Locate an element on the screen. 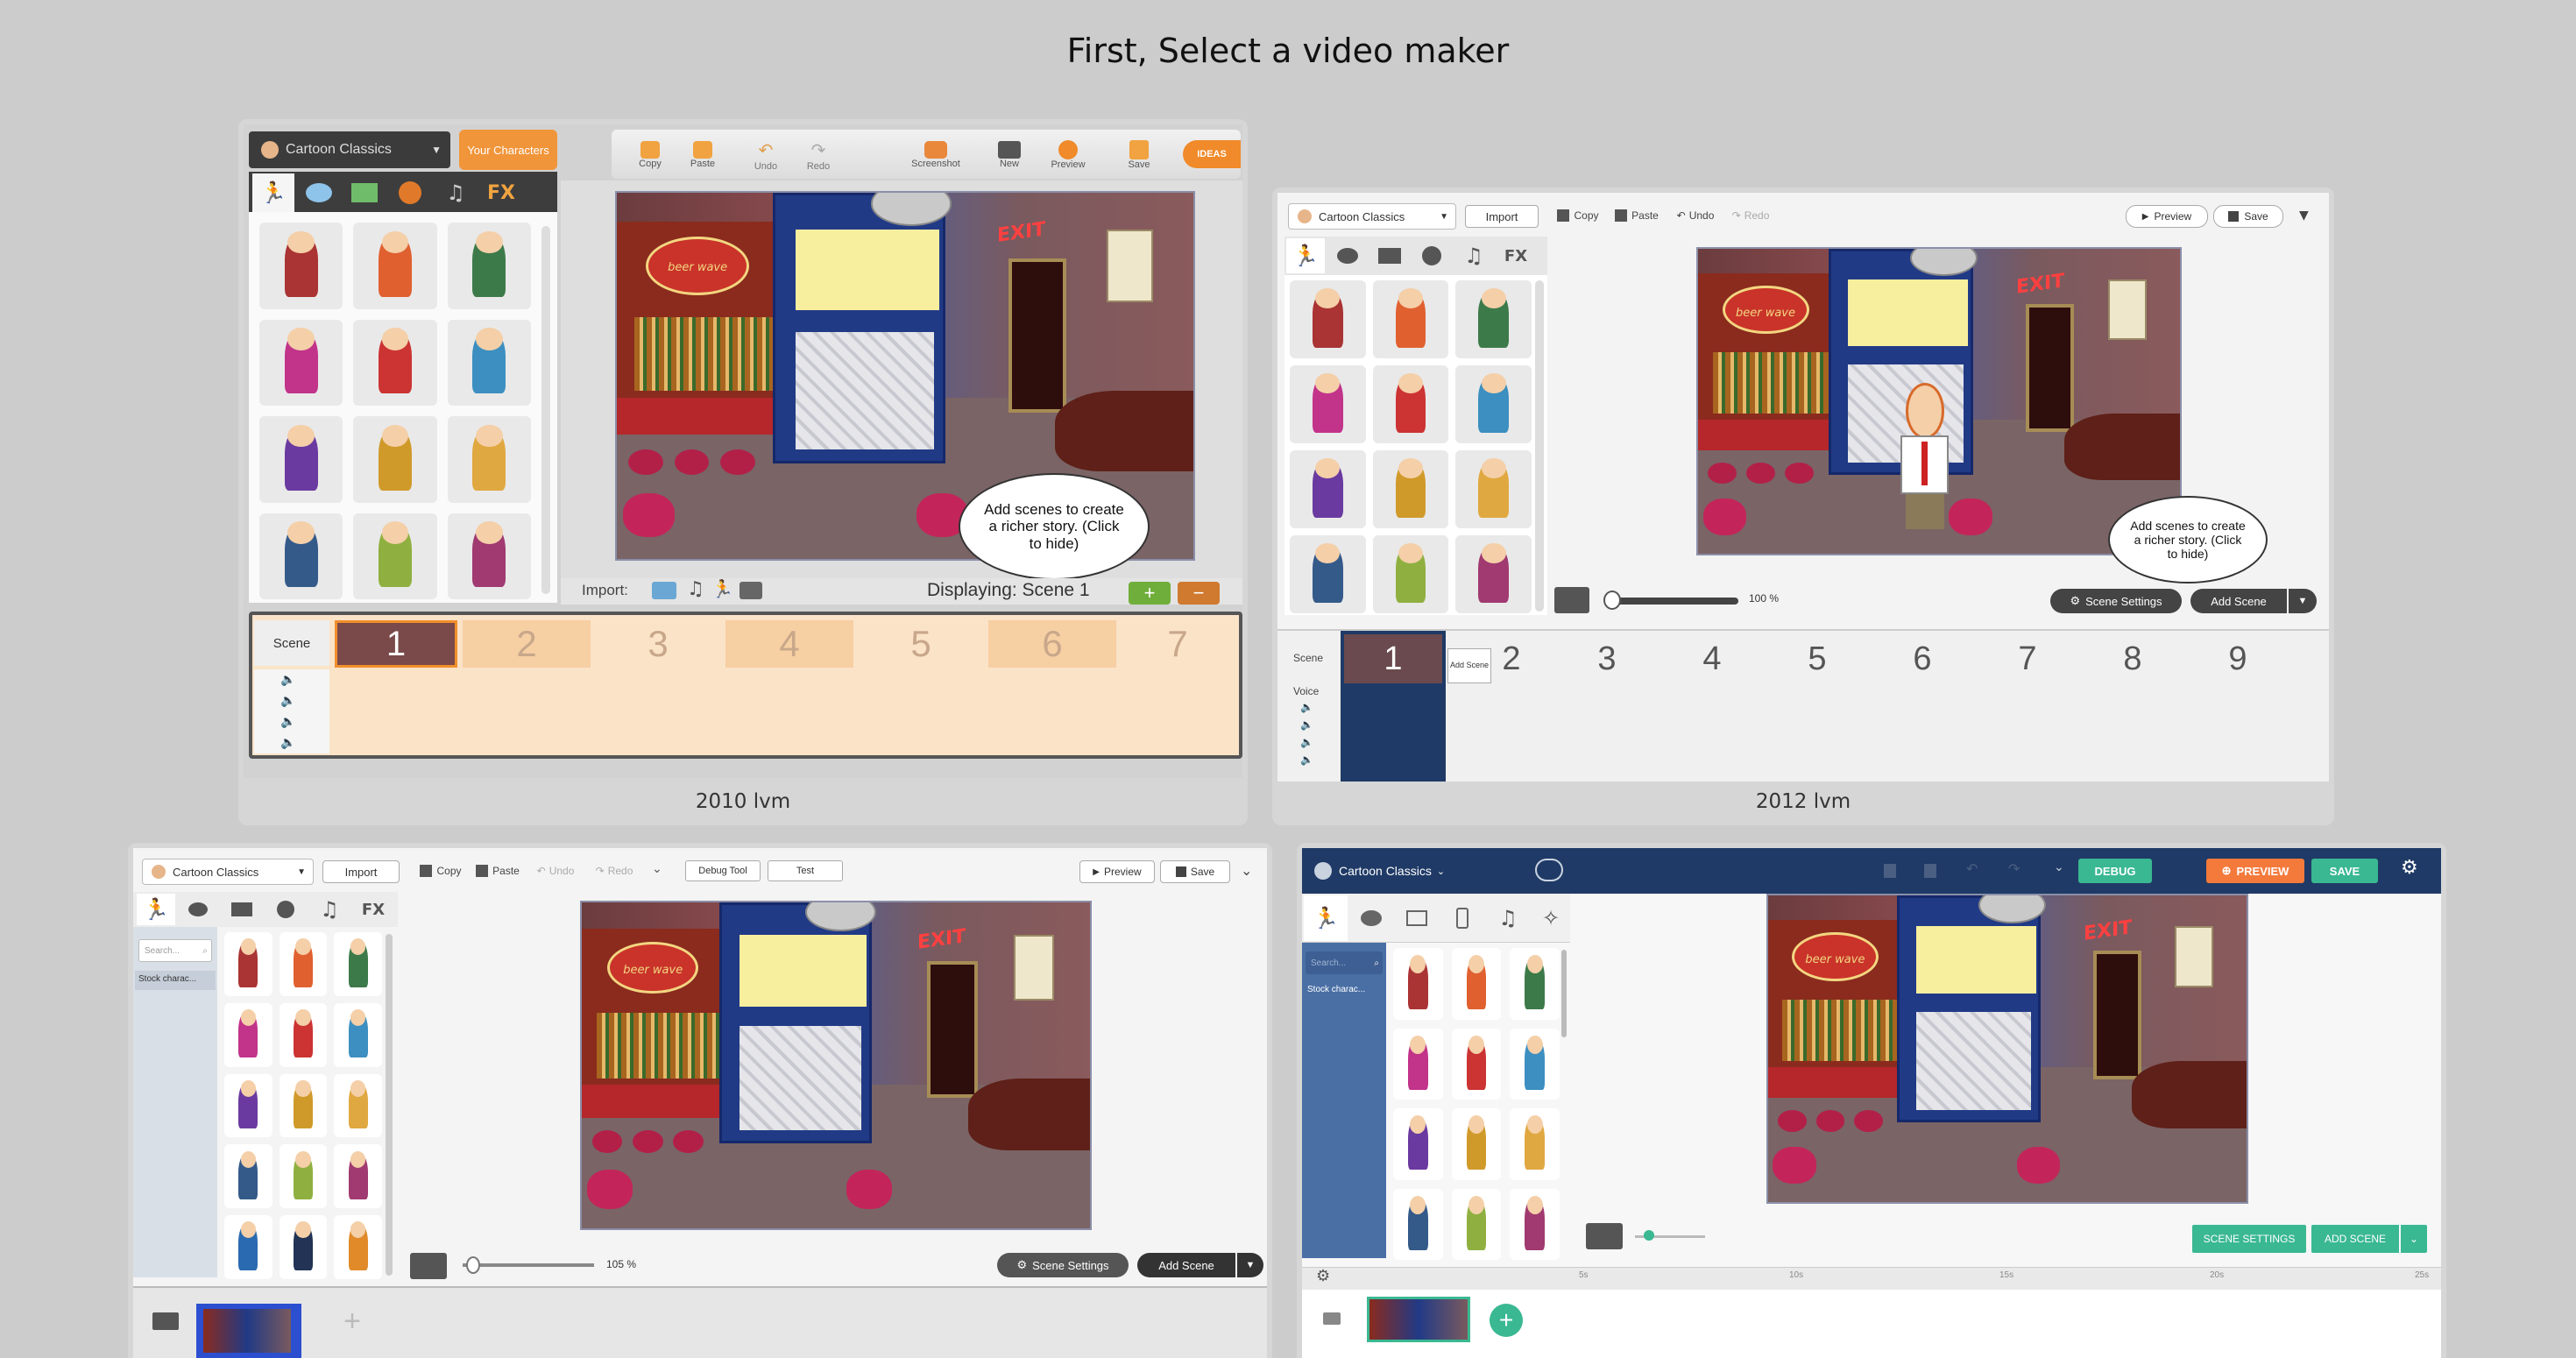 Image resolution: width=2576 pixels, height=1358 pixels. import-image-icon is located at coordinates (664, 590).